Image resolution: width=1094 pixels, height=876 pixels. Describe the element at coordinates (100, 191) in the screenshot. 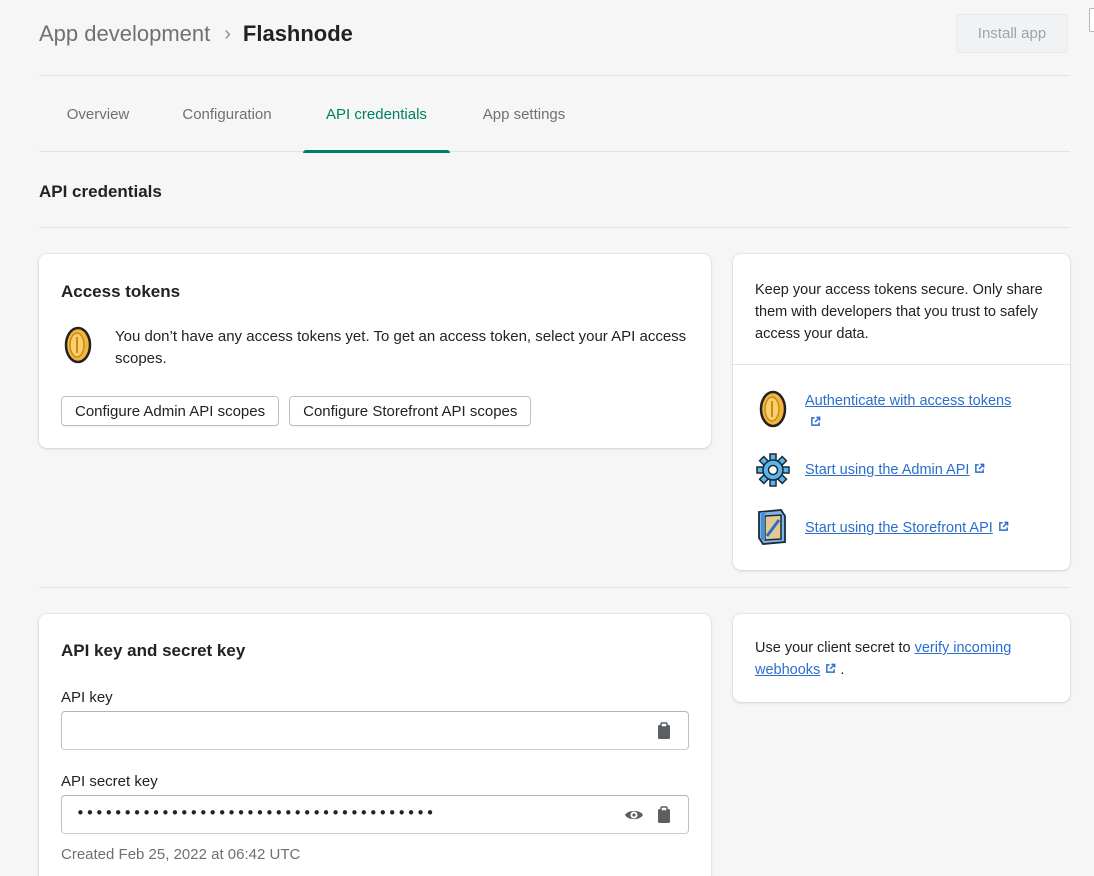

I see `section-title: API credentials` at that location.